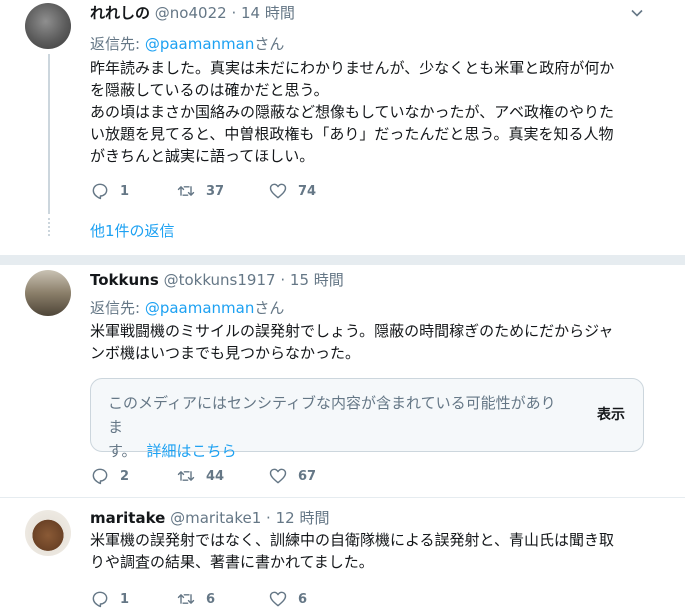 The image size is (685, 611). What do you see at coordinates (307, 191) in the screenshot?
I see `like-count: 74` at bounding box center [307, 191].